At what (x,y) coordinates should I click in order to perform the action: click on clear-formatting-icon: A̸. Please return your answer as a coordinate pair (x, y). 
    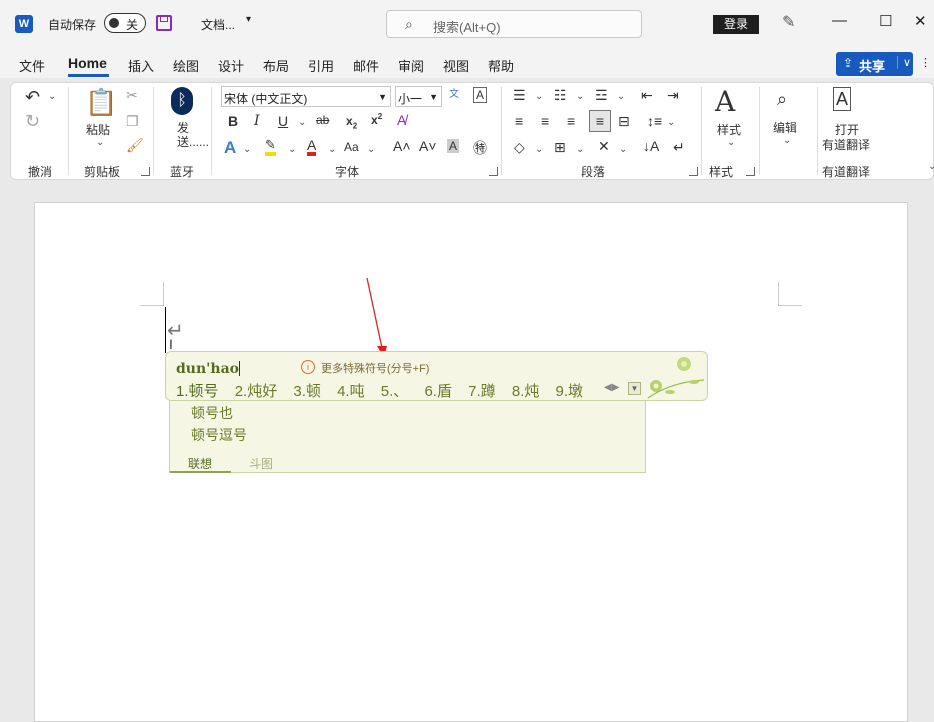
    Looking at the image, I should click on (401, 120).